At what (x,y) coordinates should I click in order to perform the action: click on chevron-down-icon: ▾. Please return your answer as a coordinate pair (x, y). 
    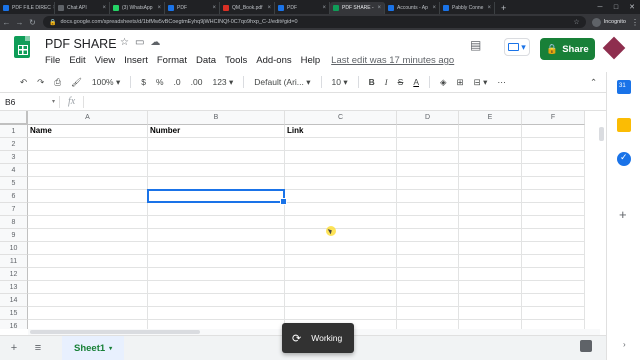
    Looking at the image, I should click on (110, 348).